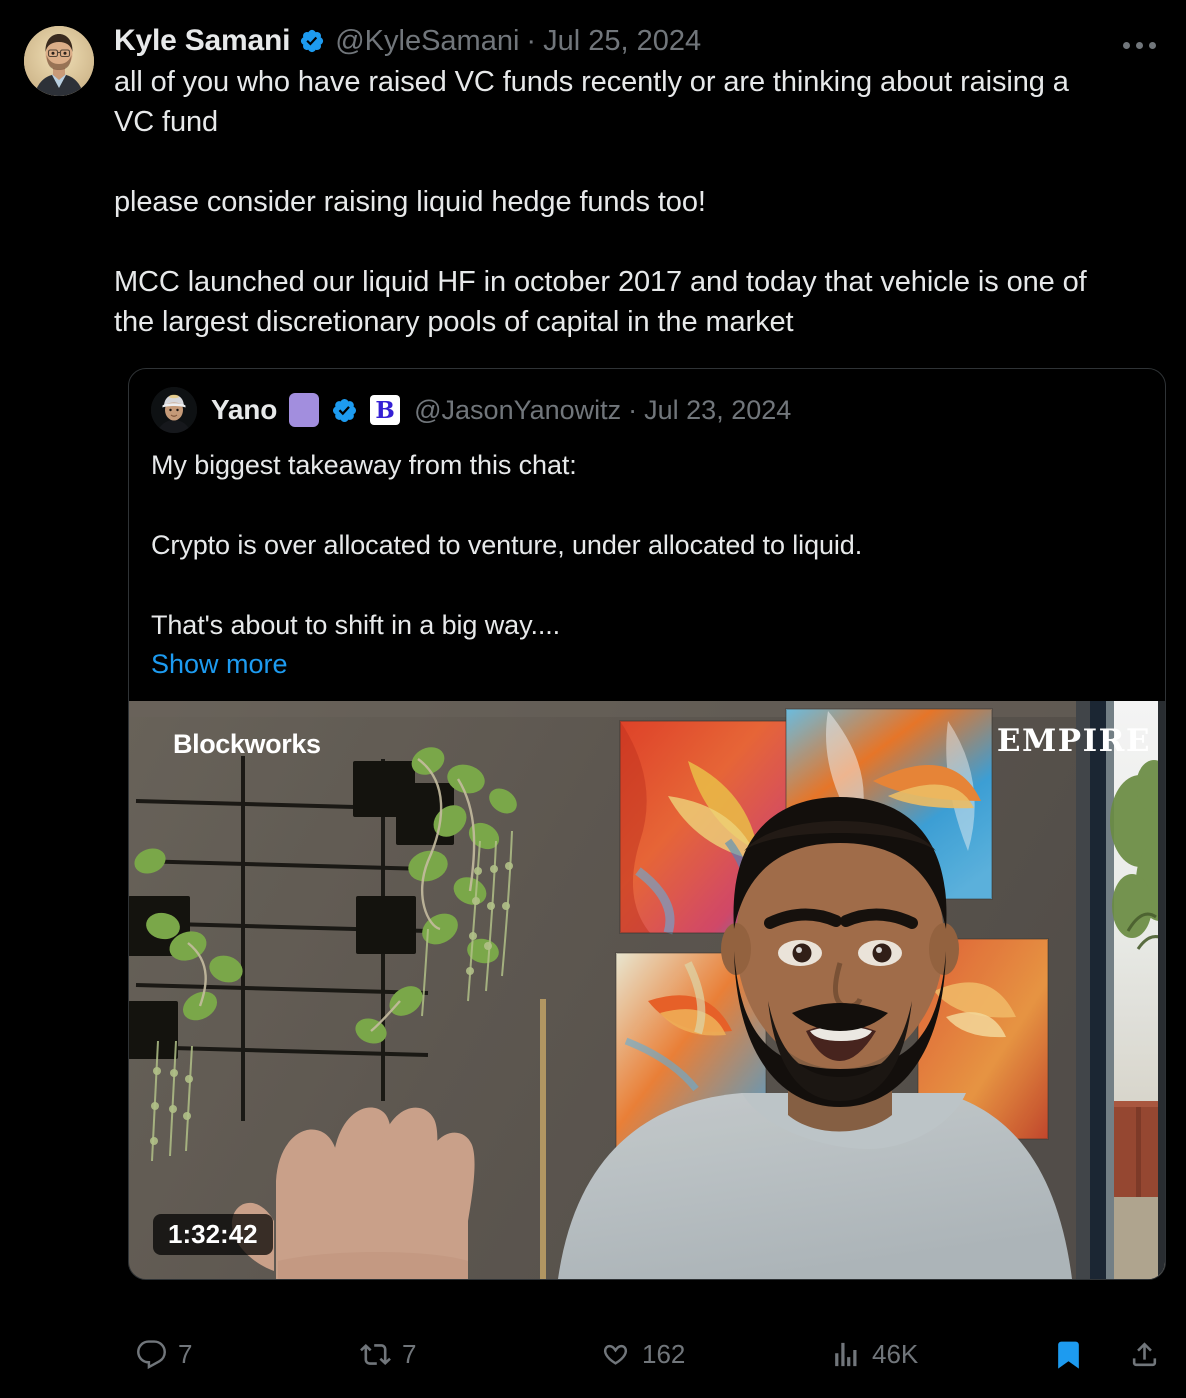  Describe the element at coordinates (304, 410) in the screenshot. I see `purple-square-emoji` at that location.